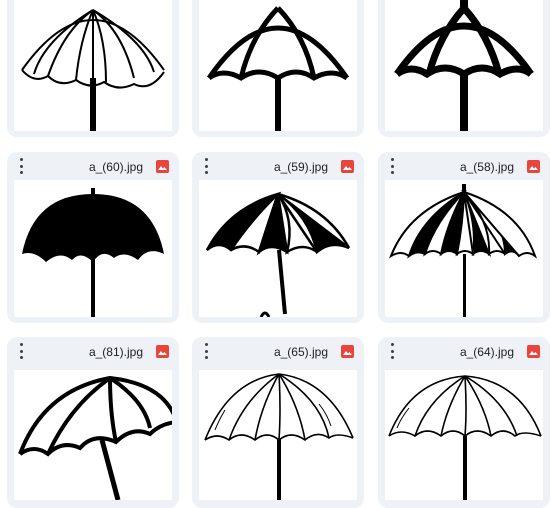  I want to click on file-card: a_(81).jpg, so click(93, 422).